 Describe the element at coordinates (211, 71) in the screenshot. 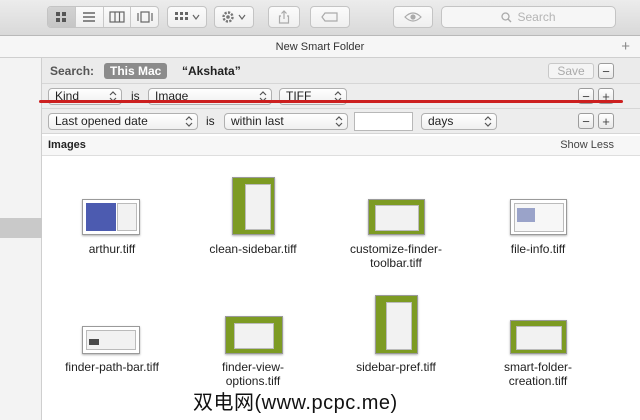

I see `scope-user-folder-button: “Akshata”` at that location.